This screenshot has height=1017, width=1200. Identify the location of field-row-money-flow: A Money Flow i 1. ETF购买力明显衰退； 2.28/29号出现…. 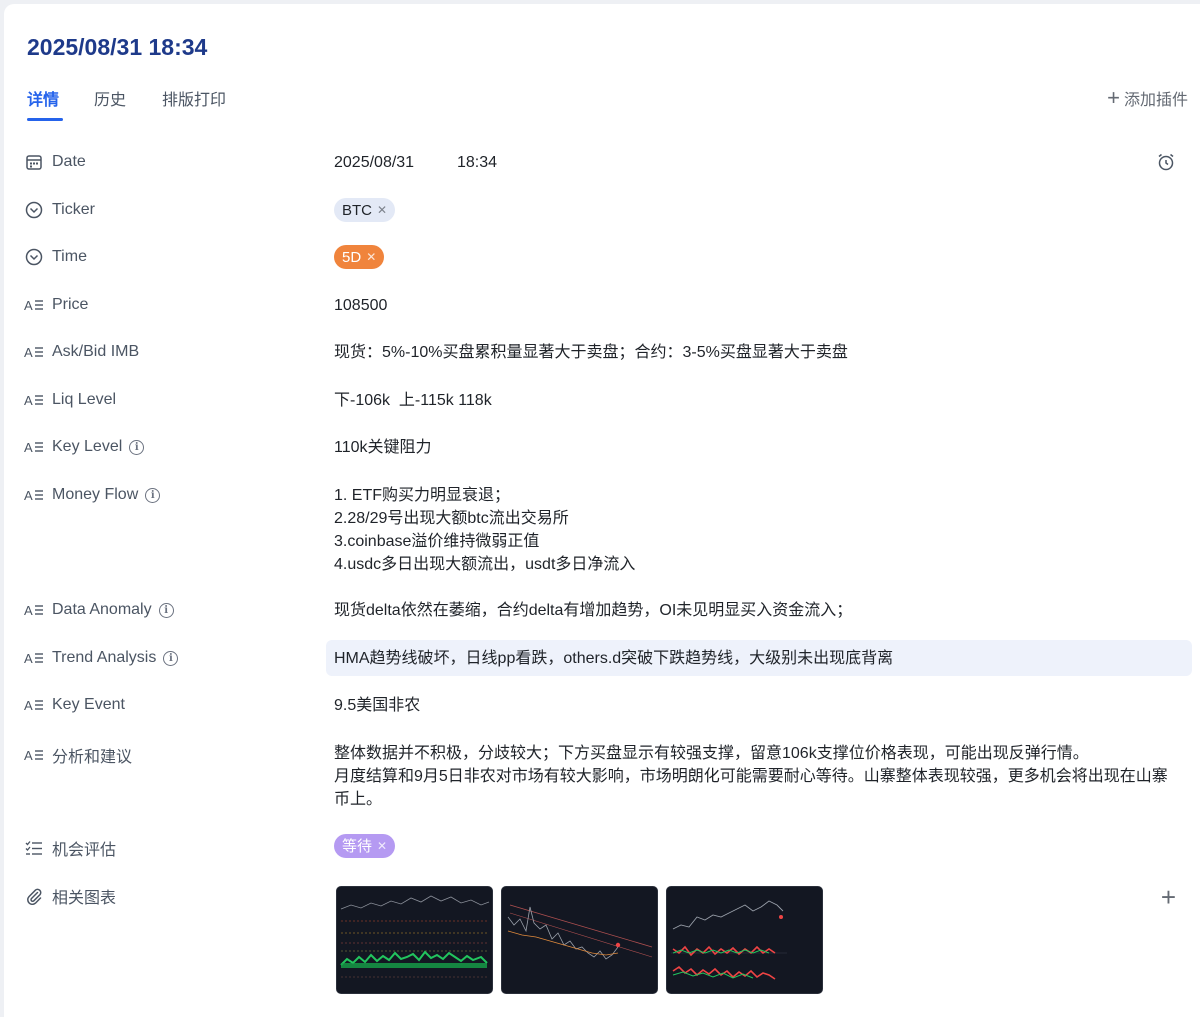
(602, 531).